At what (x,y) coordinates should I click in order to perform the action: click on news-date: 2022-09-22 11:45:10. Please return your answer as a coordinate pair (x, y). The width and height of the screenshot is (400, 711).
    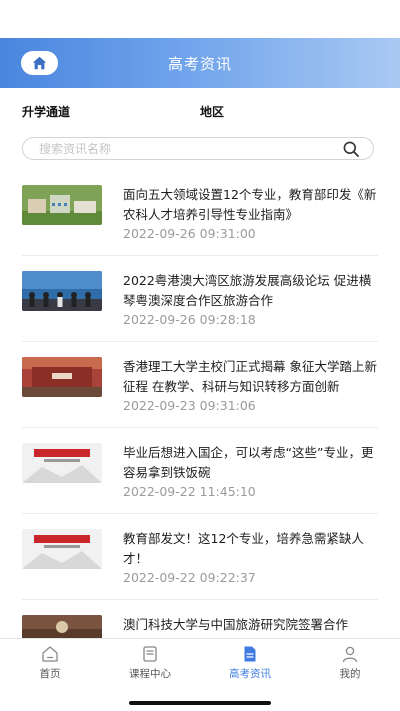
    Looking at the image, I should click on (189, 491).